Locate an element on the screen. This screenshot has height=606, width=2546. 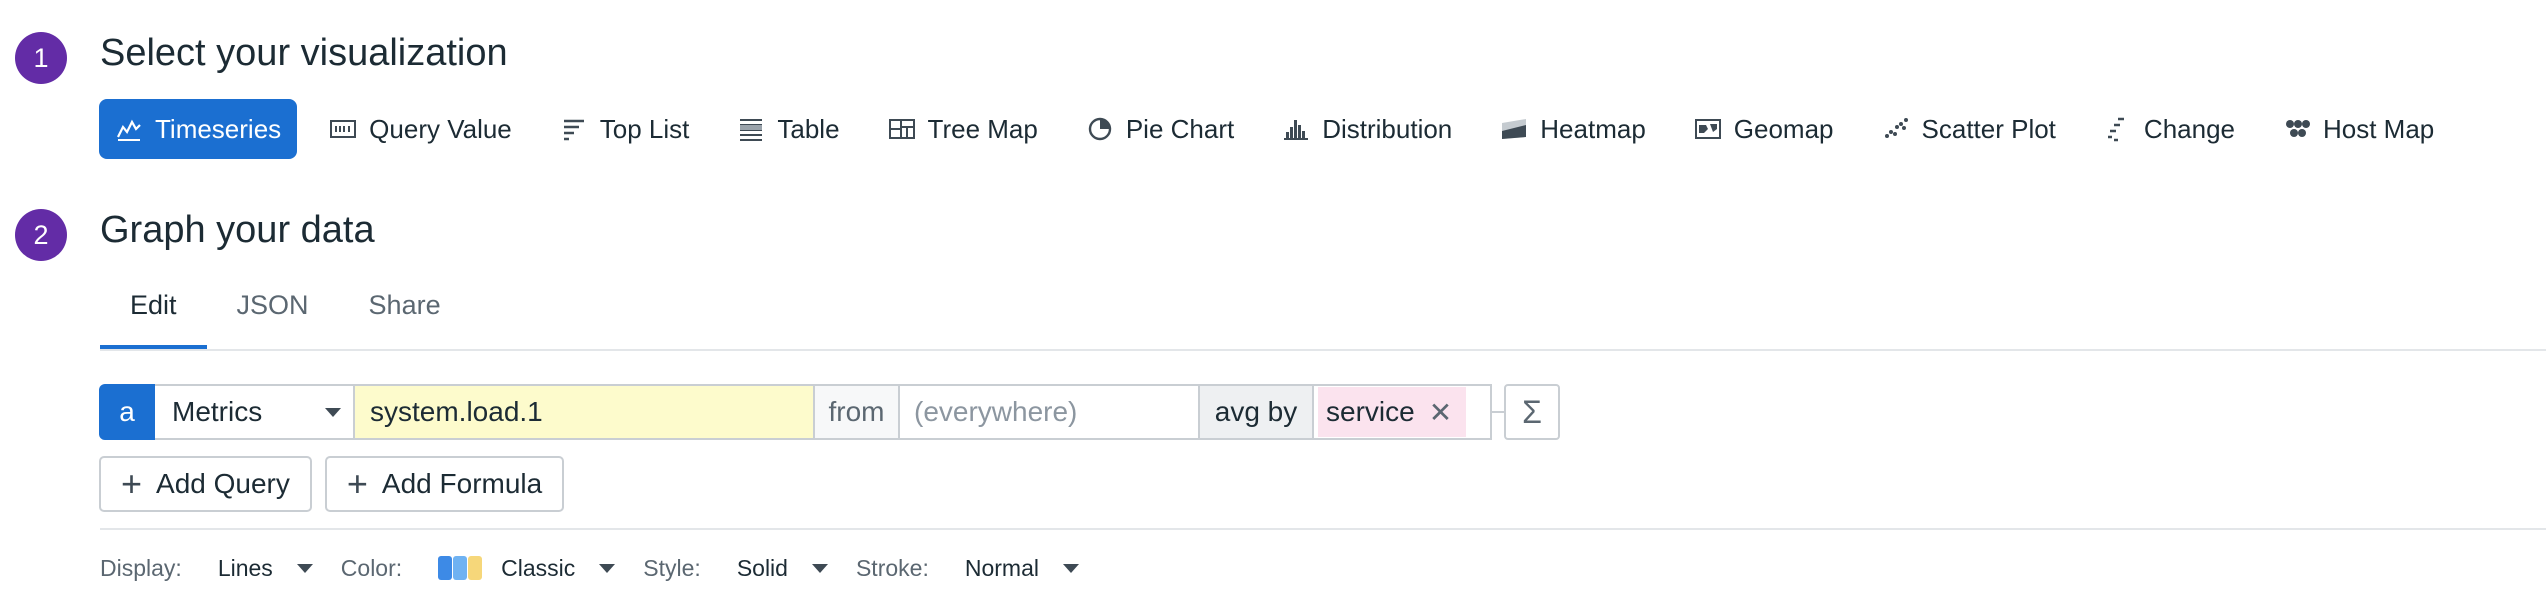
add-formula-button: + Add Formula is located at coordinates (444, 484).